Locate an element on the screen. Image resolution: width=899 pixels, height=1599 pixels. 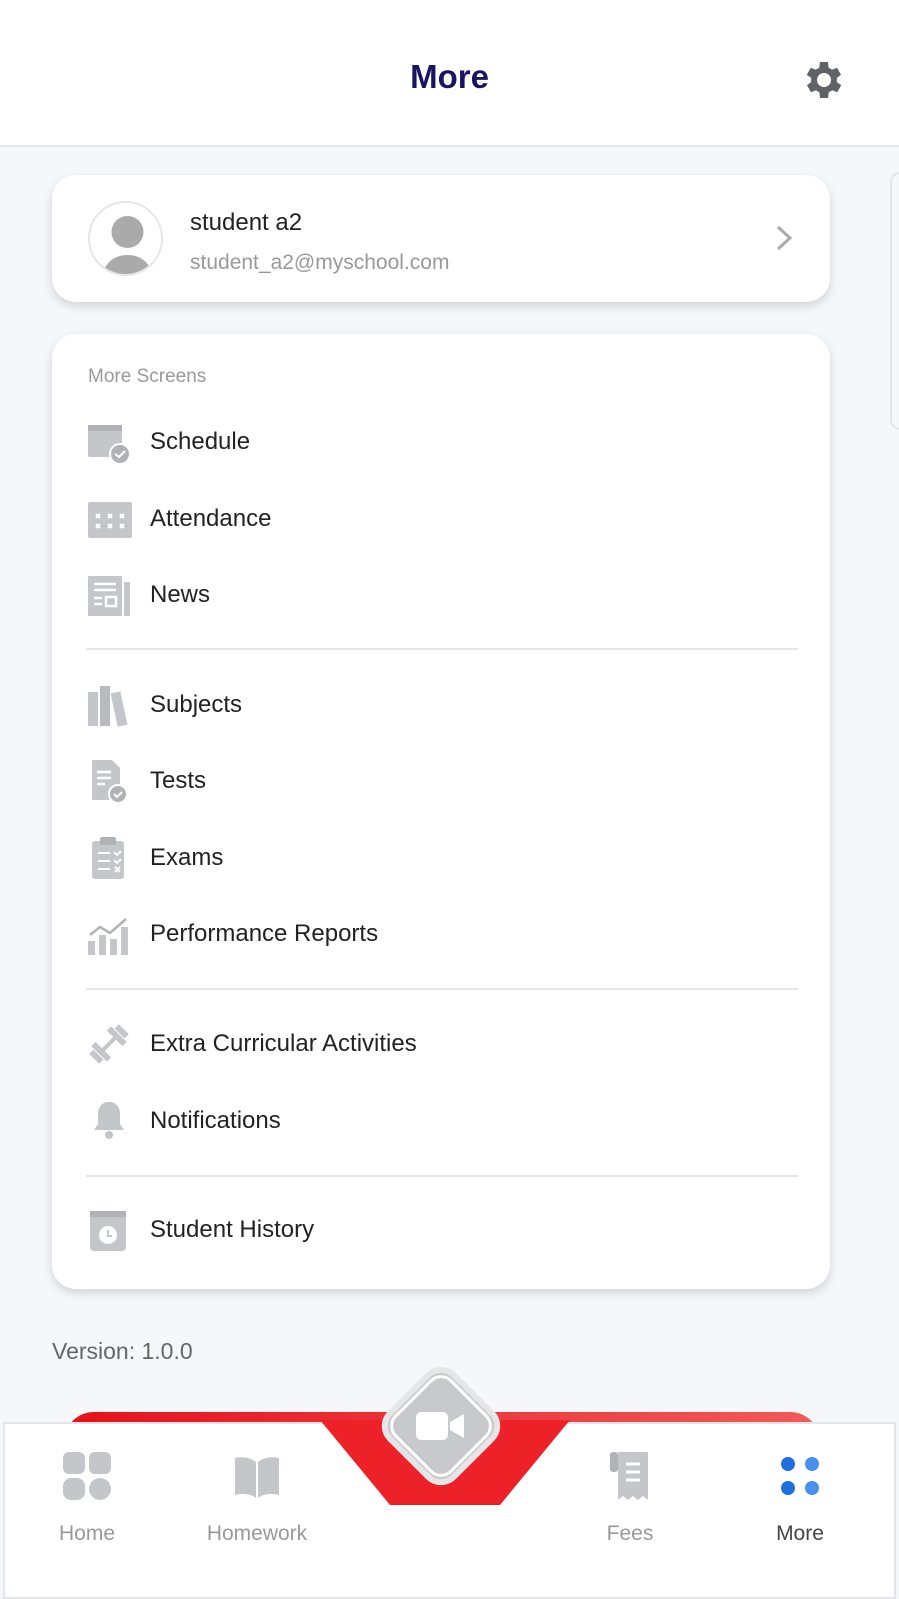
chevron-right-icon is located at coordinates (784, 238).